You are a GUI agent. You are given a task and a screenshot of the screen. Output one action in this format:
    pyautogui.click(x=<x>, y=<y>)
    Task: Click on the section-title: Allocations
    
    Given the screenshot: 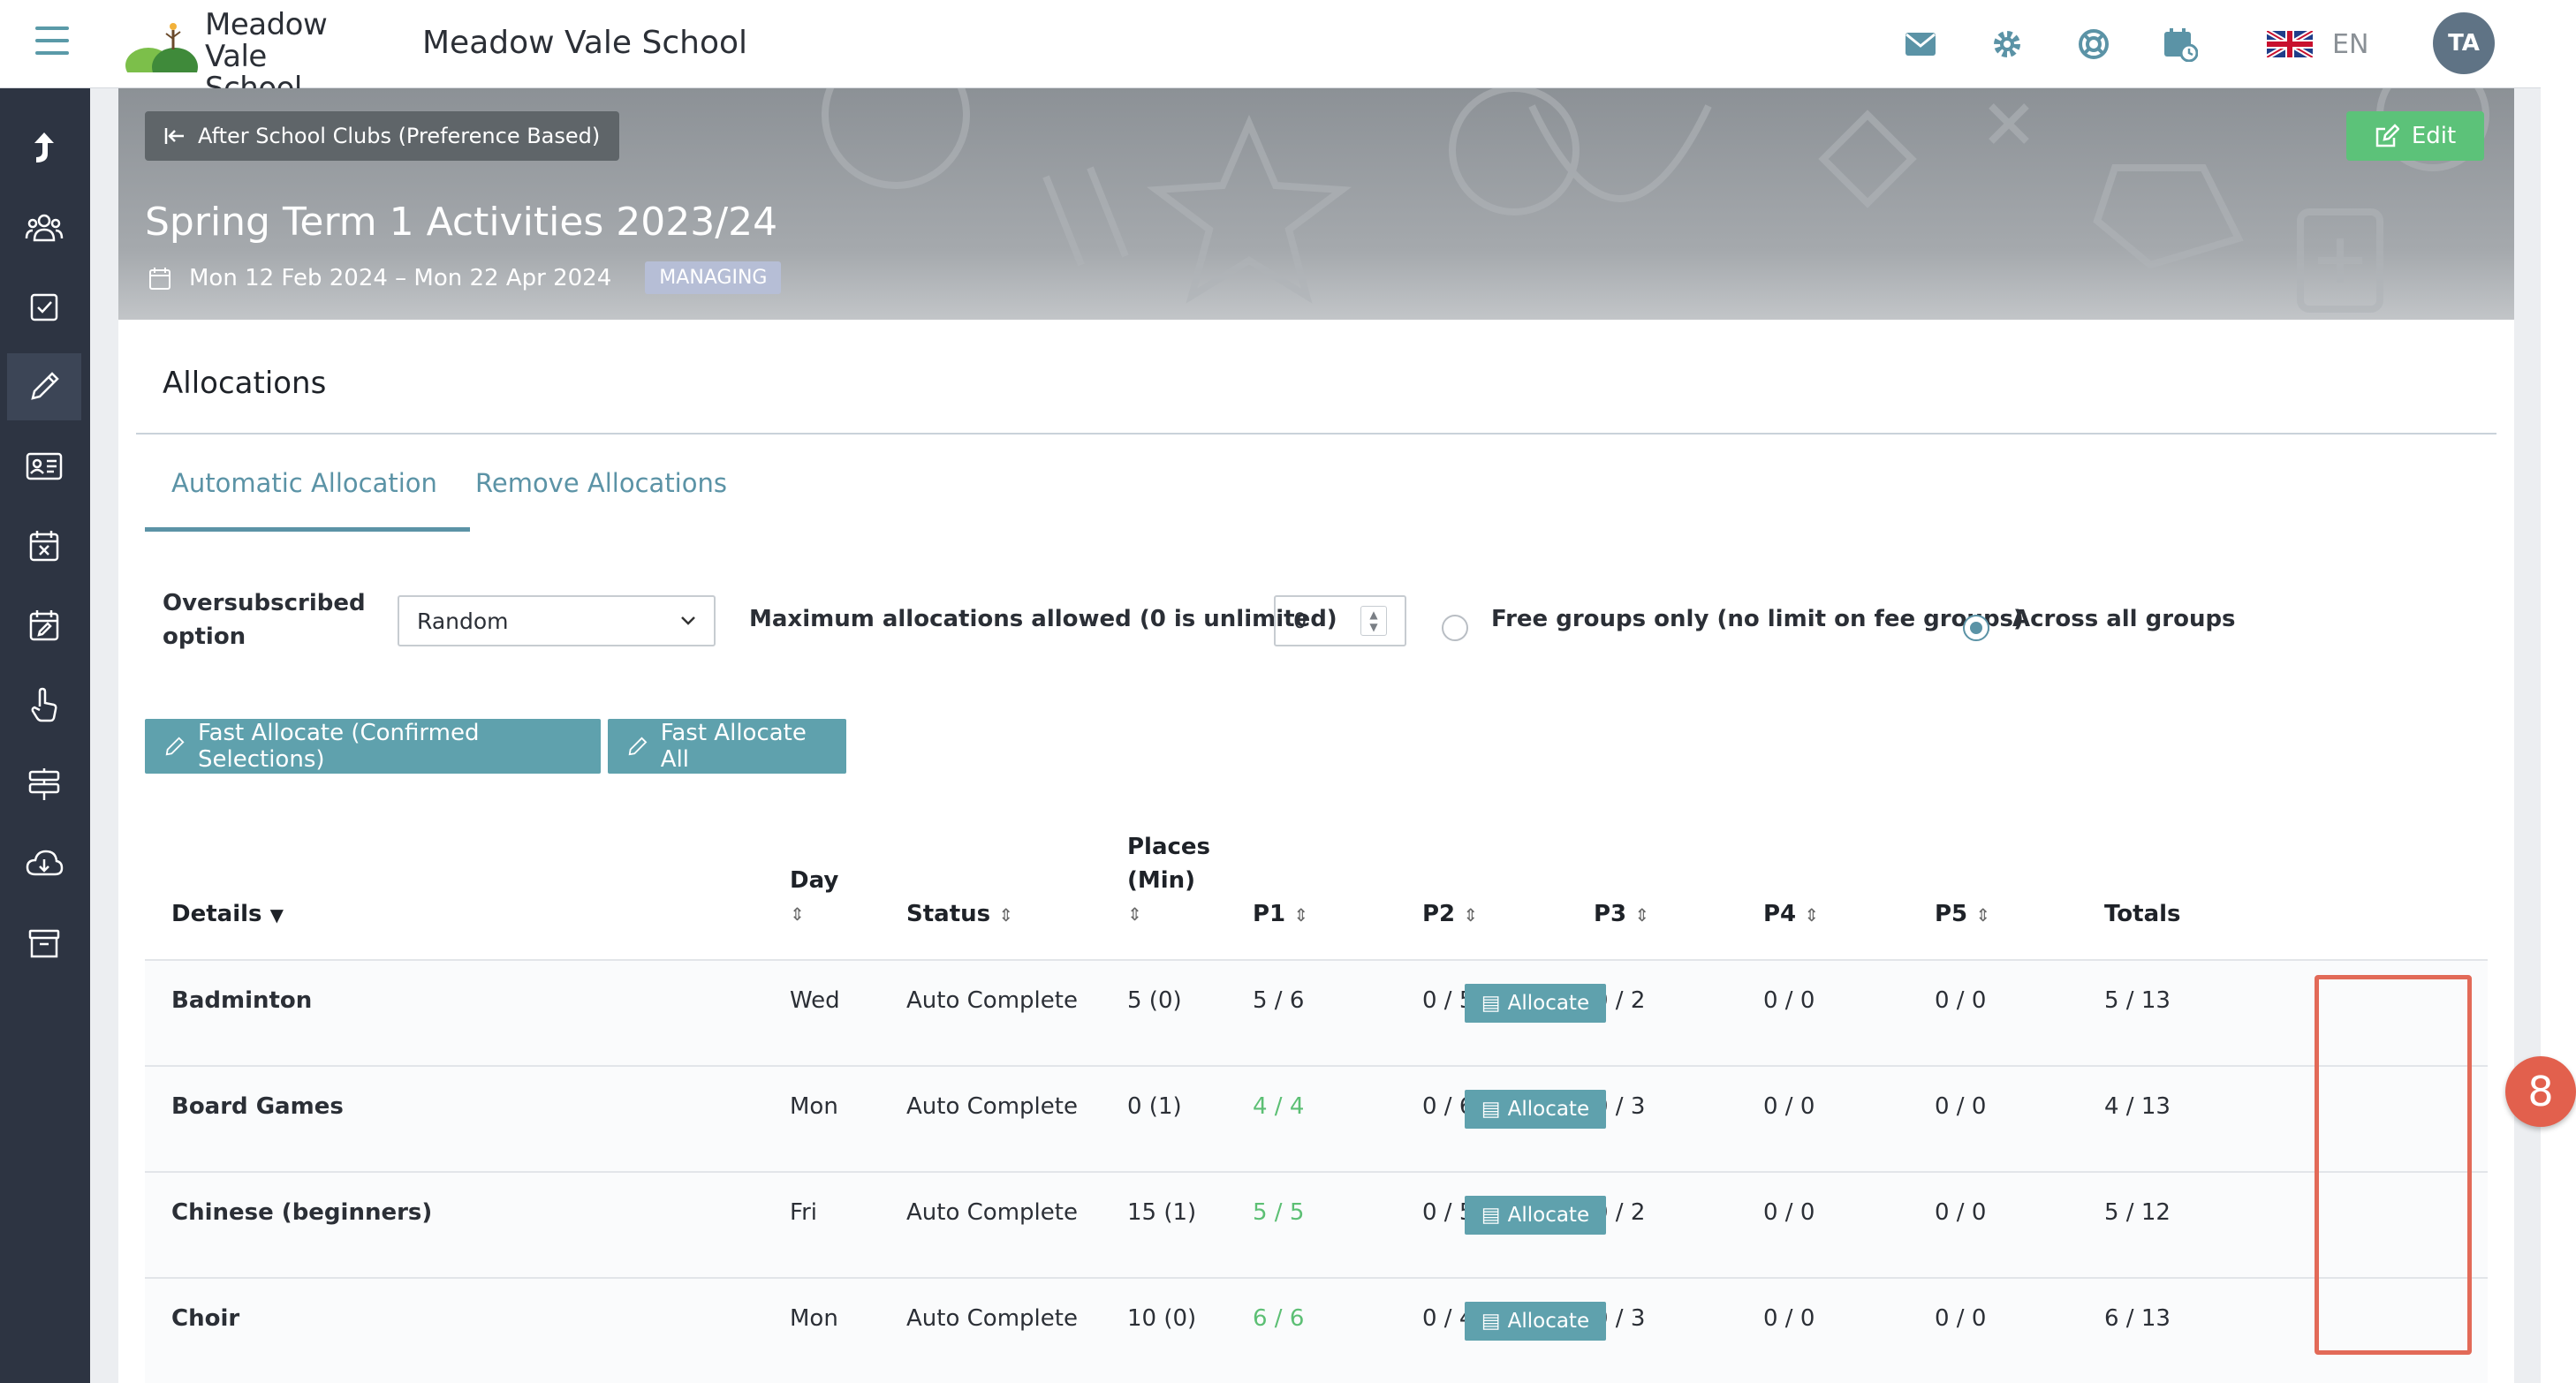 What is the action you would take?
    pyautogui.click(x=245, y=384)
    